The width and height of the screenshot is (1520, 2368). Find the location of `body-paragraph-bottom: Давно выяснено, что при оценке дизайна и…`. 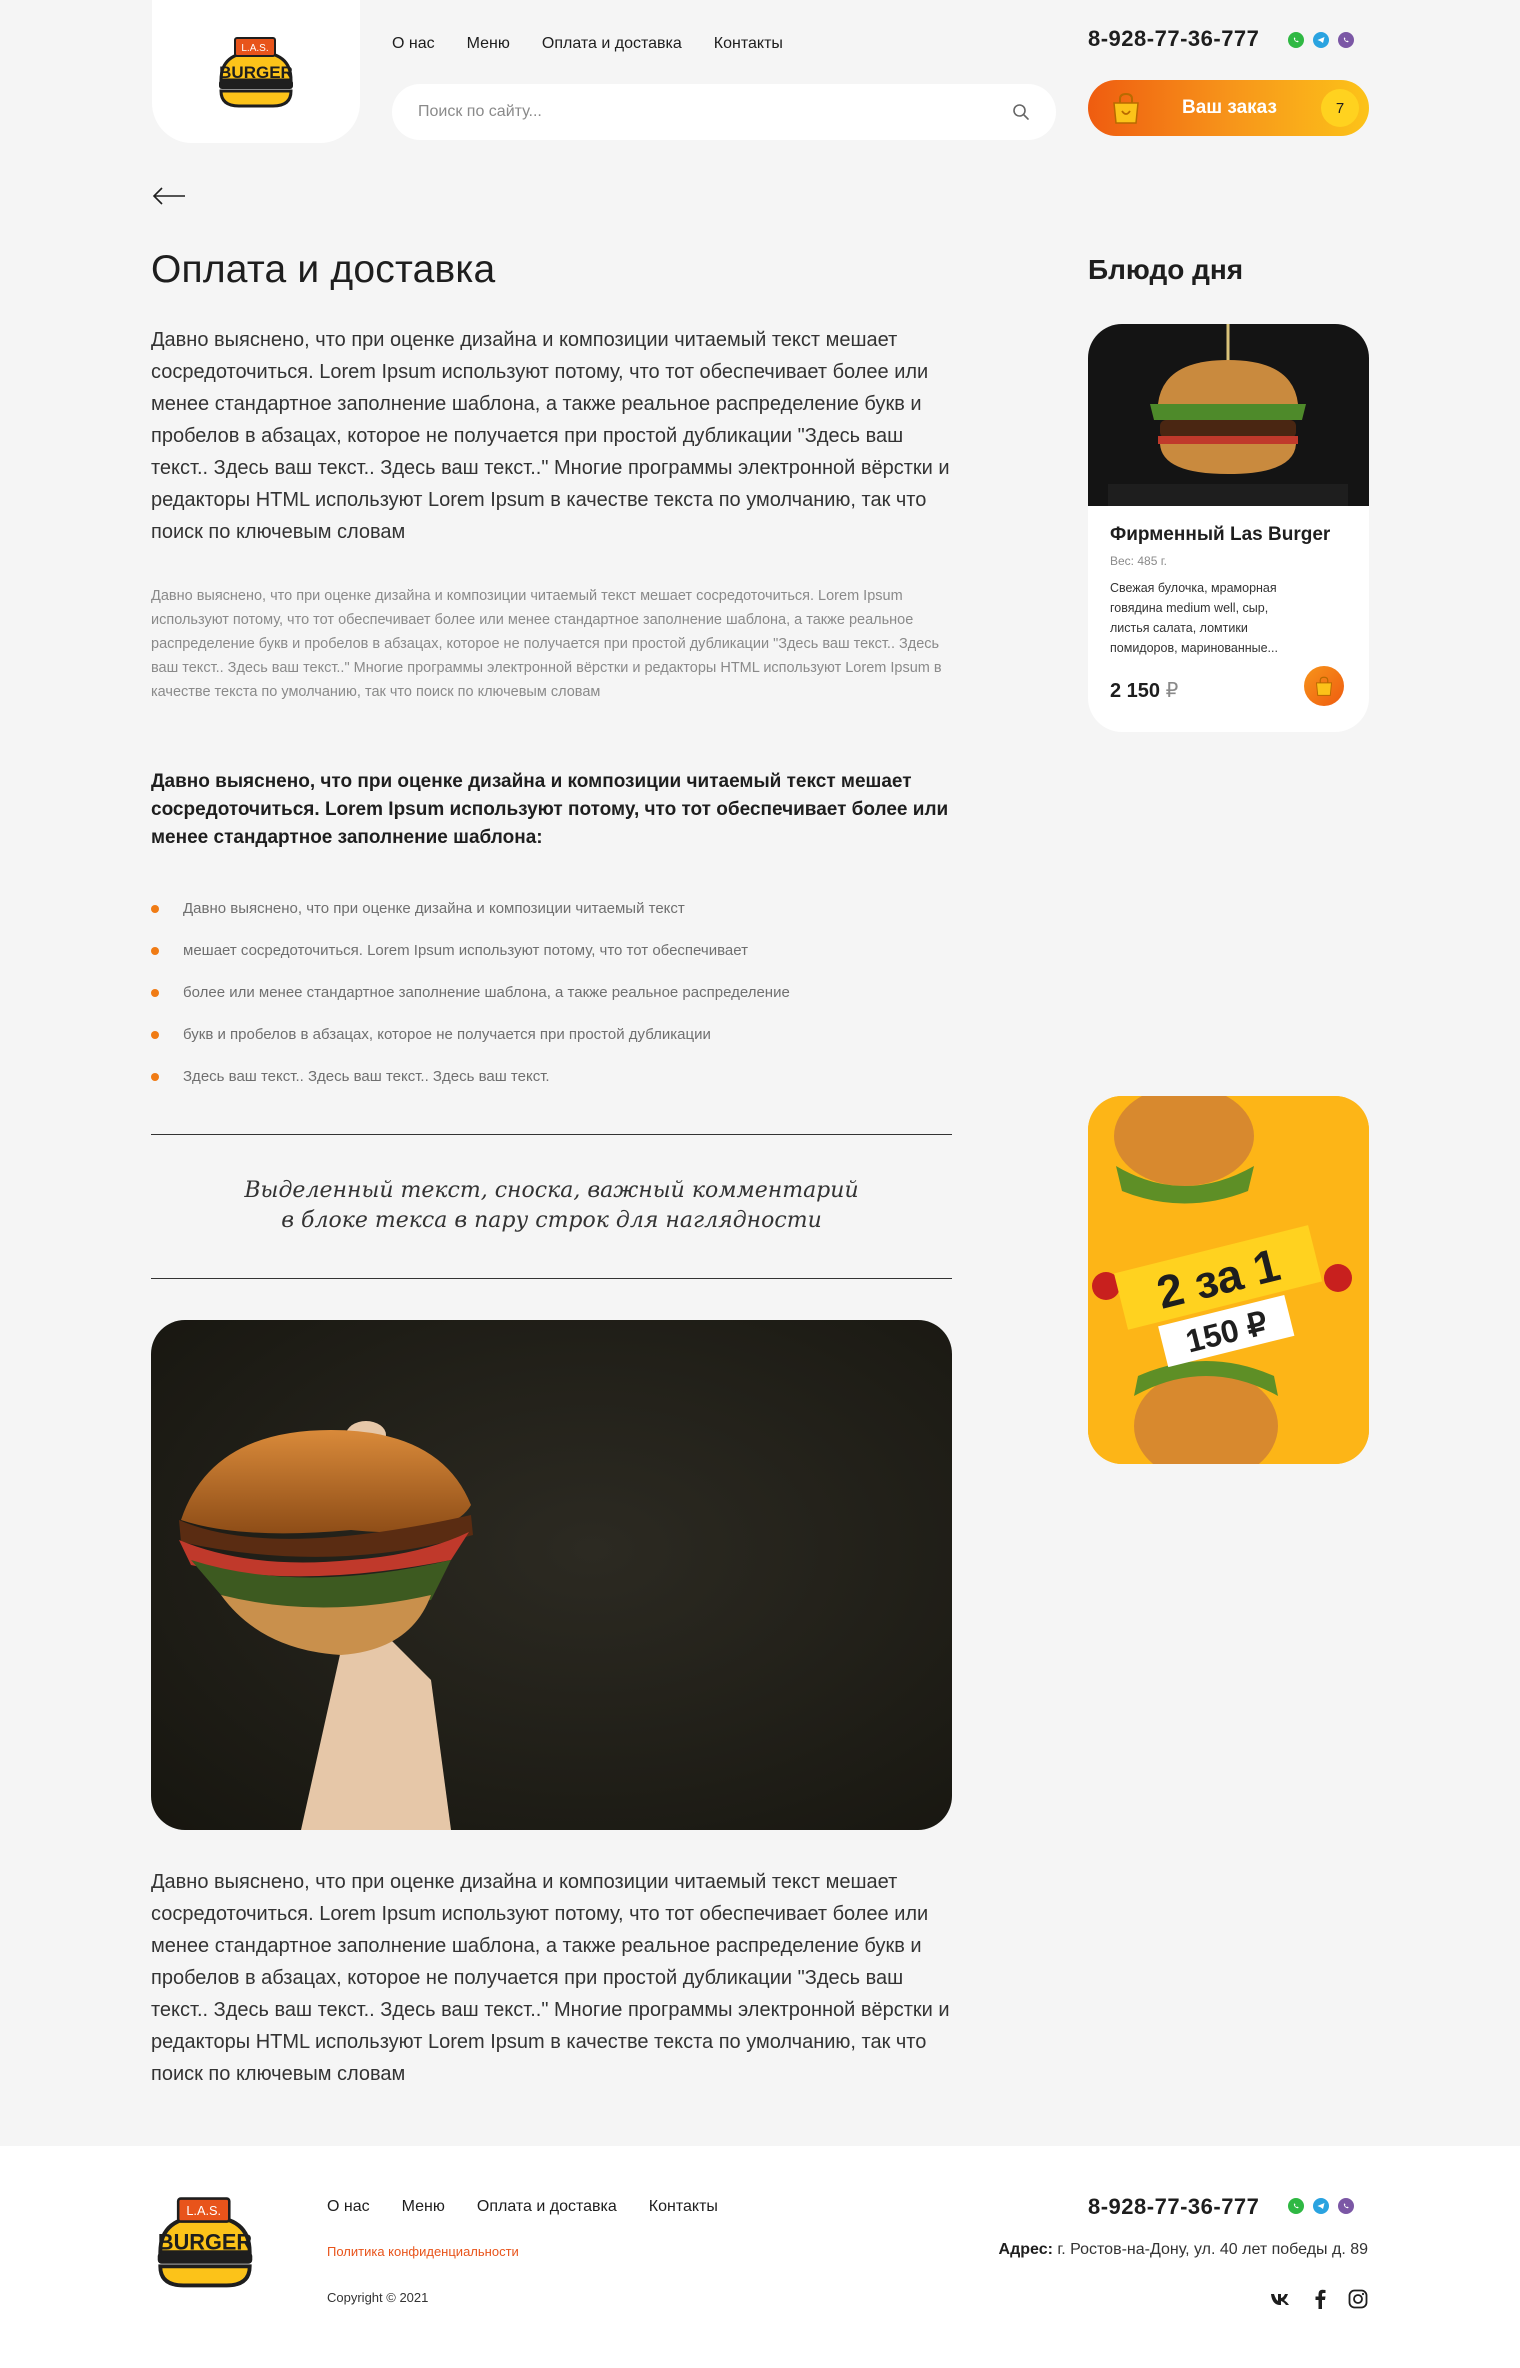

body-paragraph-bottom: Давно выяснено, что при оценке дизайна и… is located at coordinates (550, 1978).